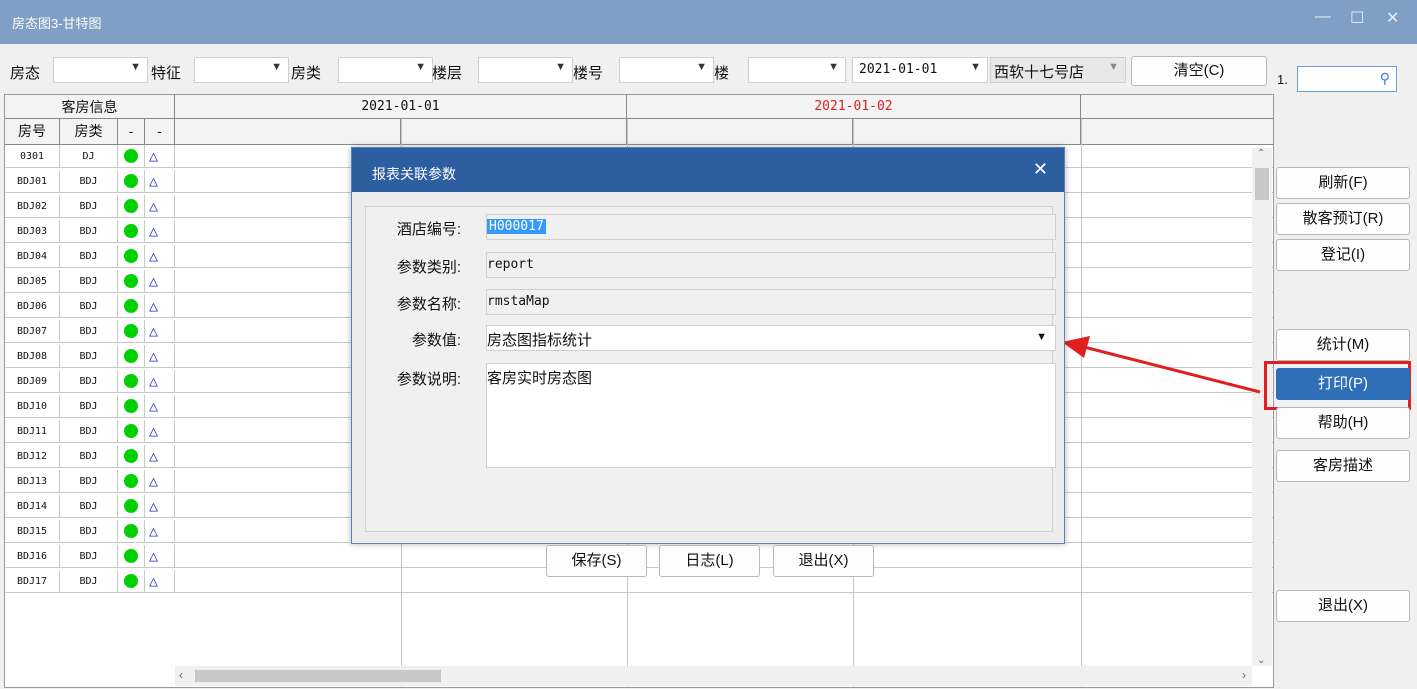 Image resolution: width=1417 pixels, height=689 pixels. What do you see at coordinates (89, 156) in the screenshot?
I see `room-type-cell: DJ` at bounding box center [89, 156].